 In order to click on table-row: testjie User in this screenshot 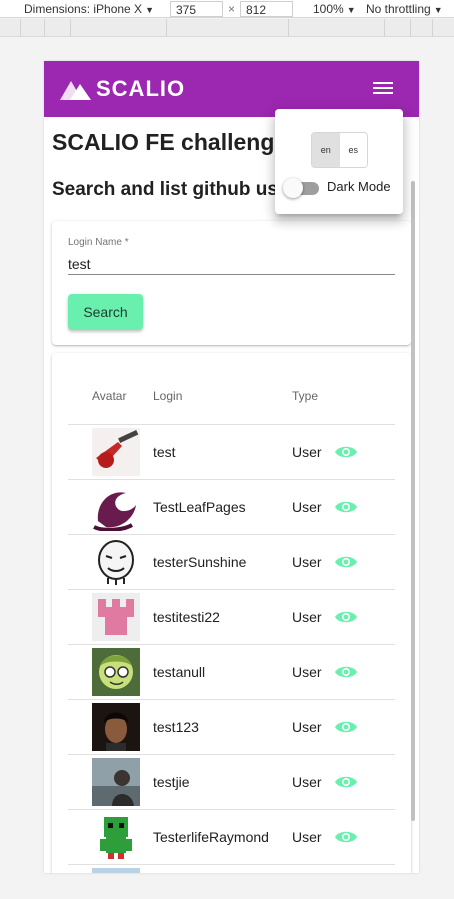, I will do `click(231, 782)`.